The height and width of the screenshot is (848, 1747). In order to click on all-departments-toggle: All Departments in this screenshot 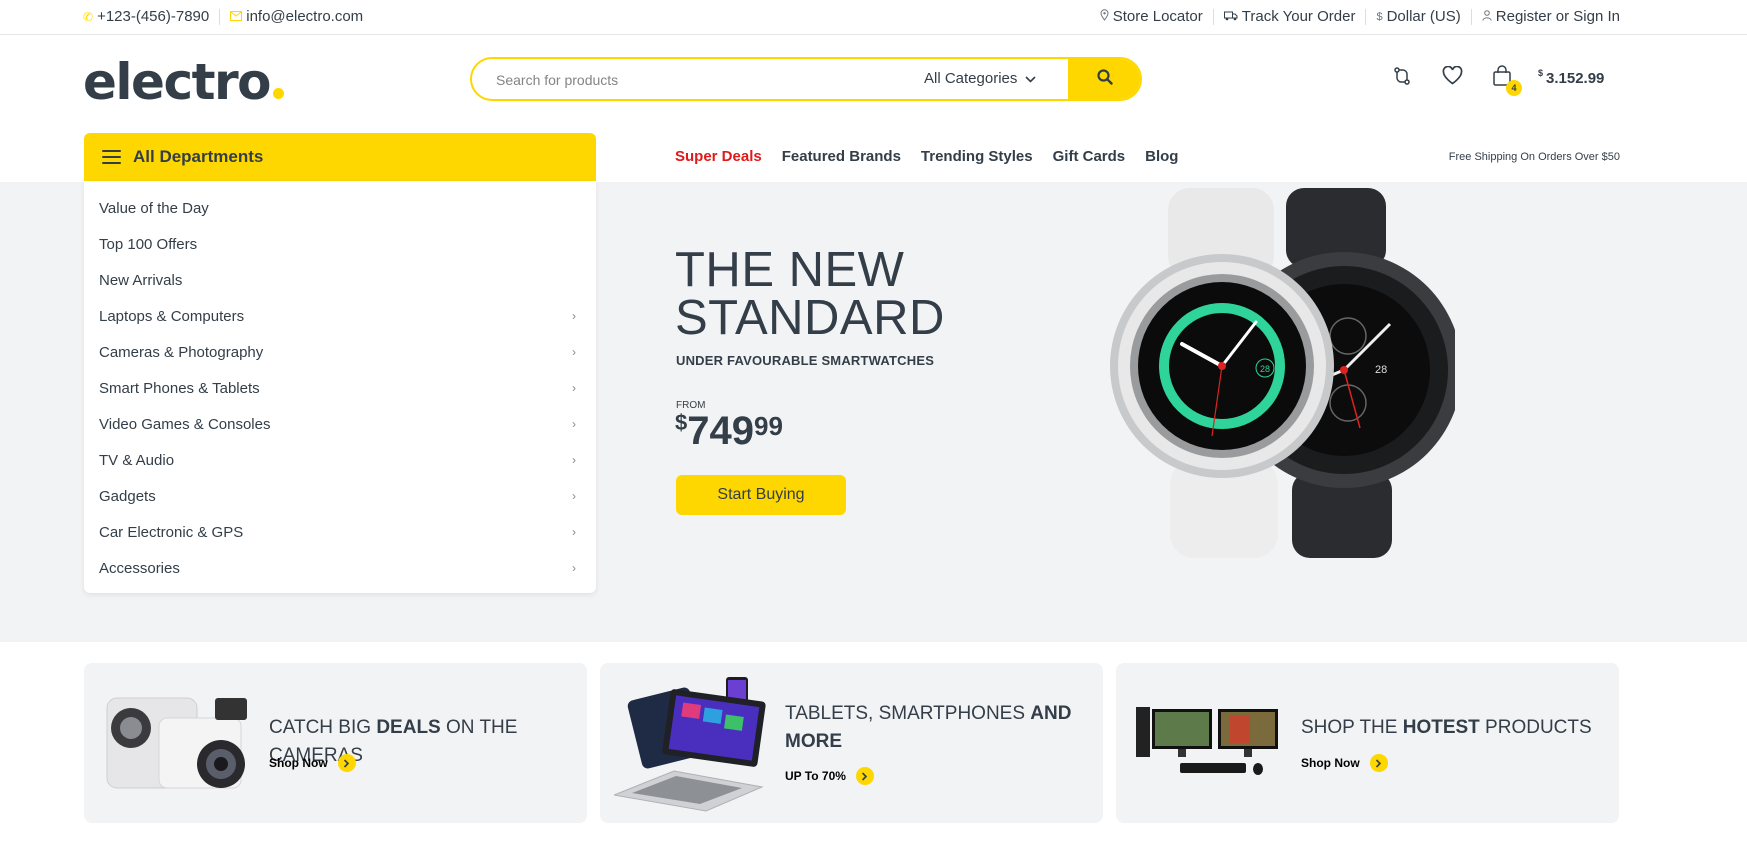, I will do `click(340, 157)`.